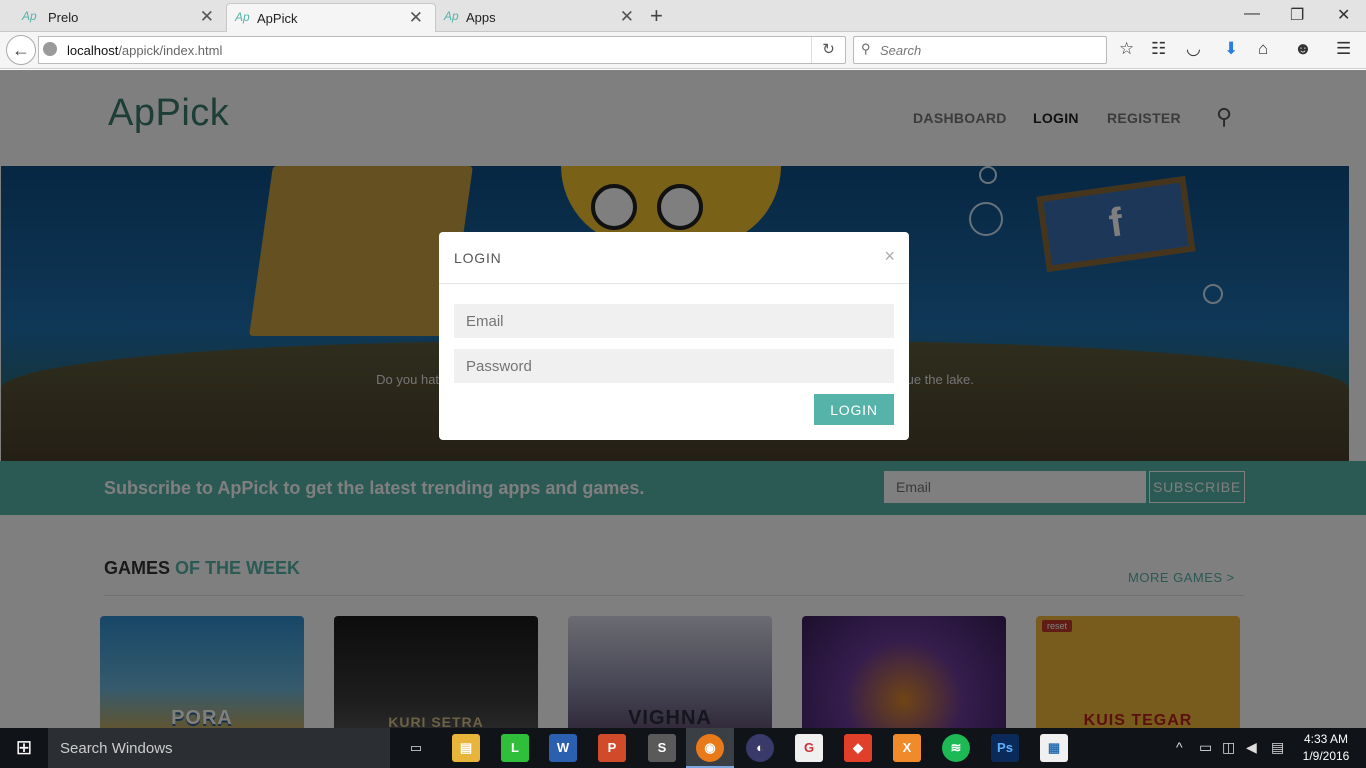  Describe the element at coordinates (674, 321) in the screenshot. I see `email-field` at that location.